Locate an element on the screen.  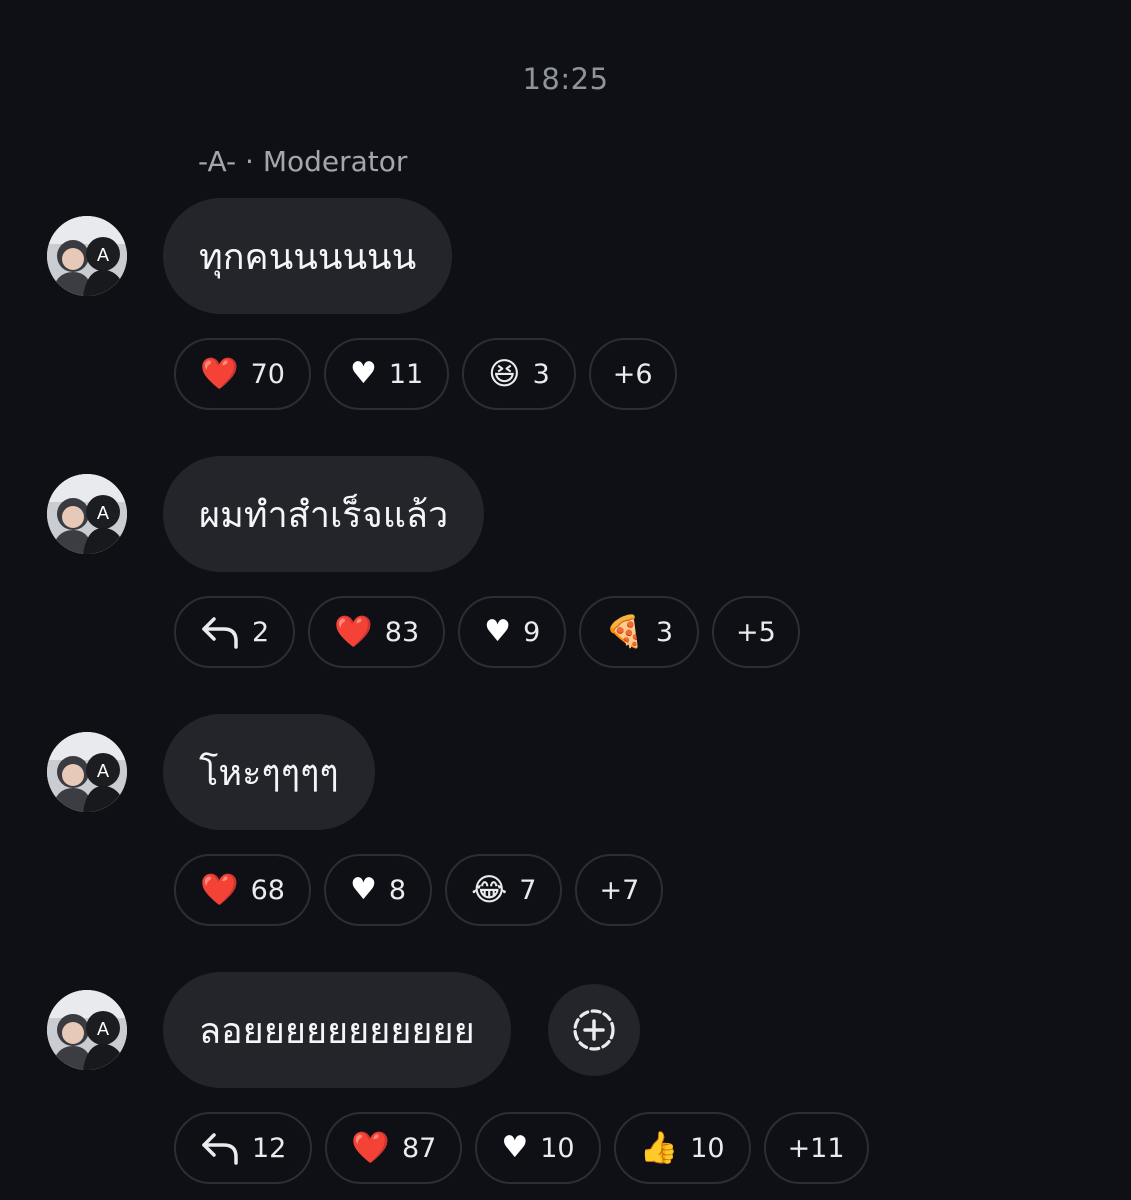
reaction-chip: ♥ 9 is located at coordinates (512, 632).